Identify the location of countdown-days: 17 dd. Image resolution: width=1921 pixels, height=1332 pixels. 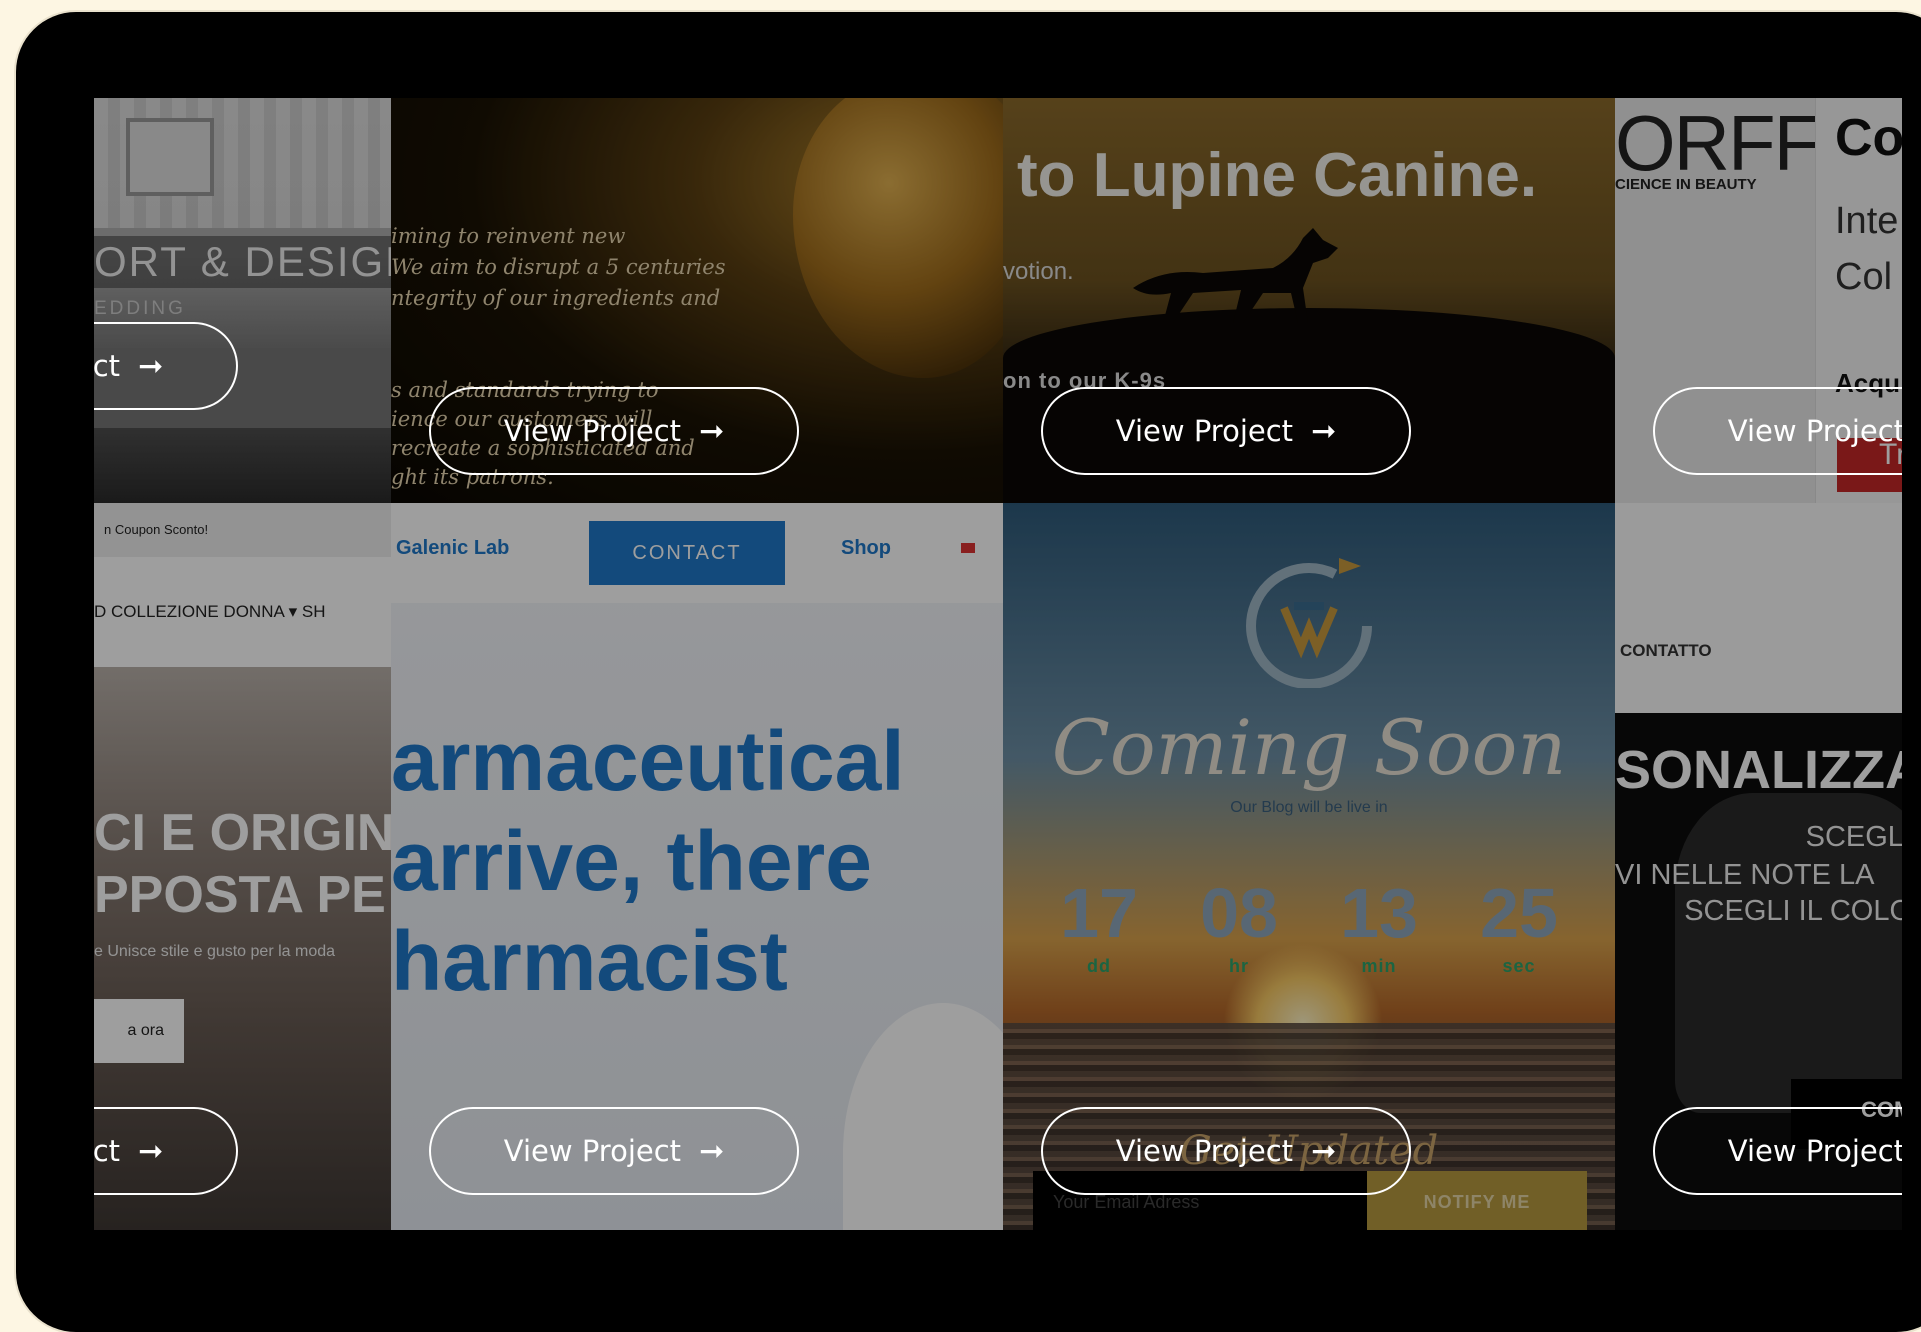
(1099, 927).